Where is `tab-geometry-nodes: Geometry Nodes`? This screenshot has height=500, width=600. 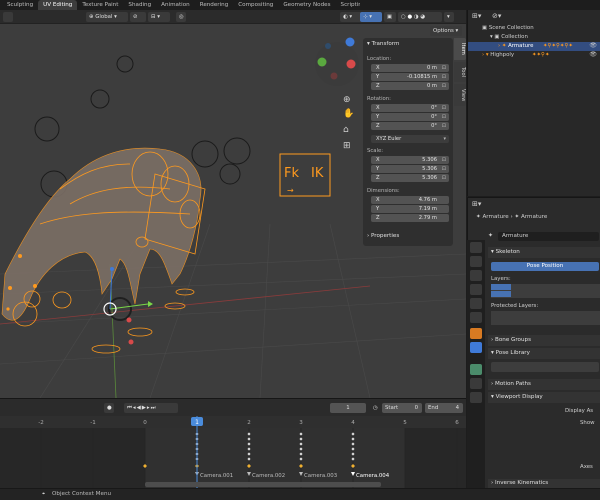
tab-geometry-nodes: Geometry Nodes is located at coordinates (306, 5).